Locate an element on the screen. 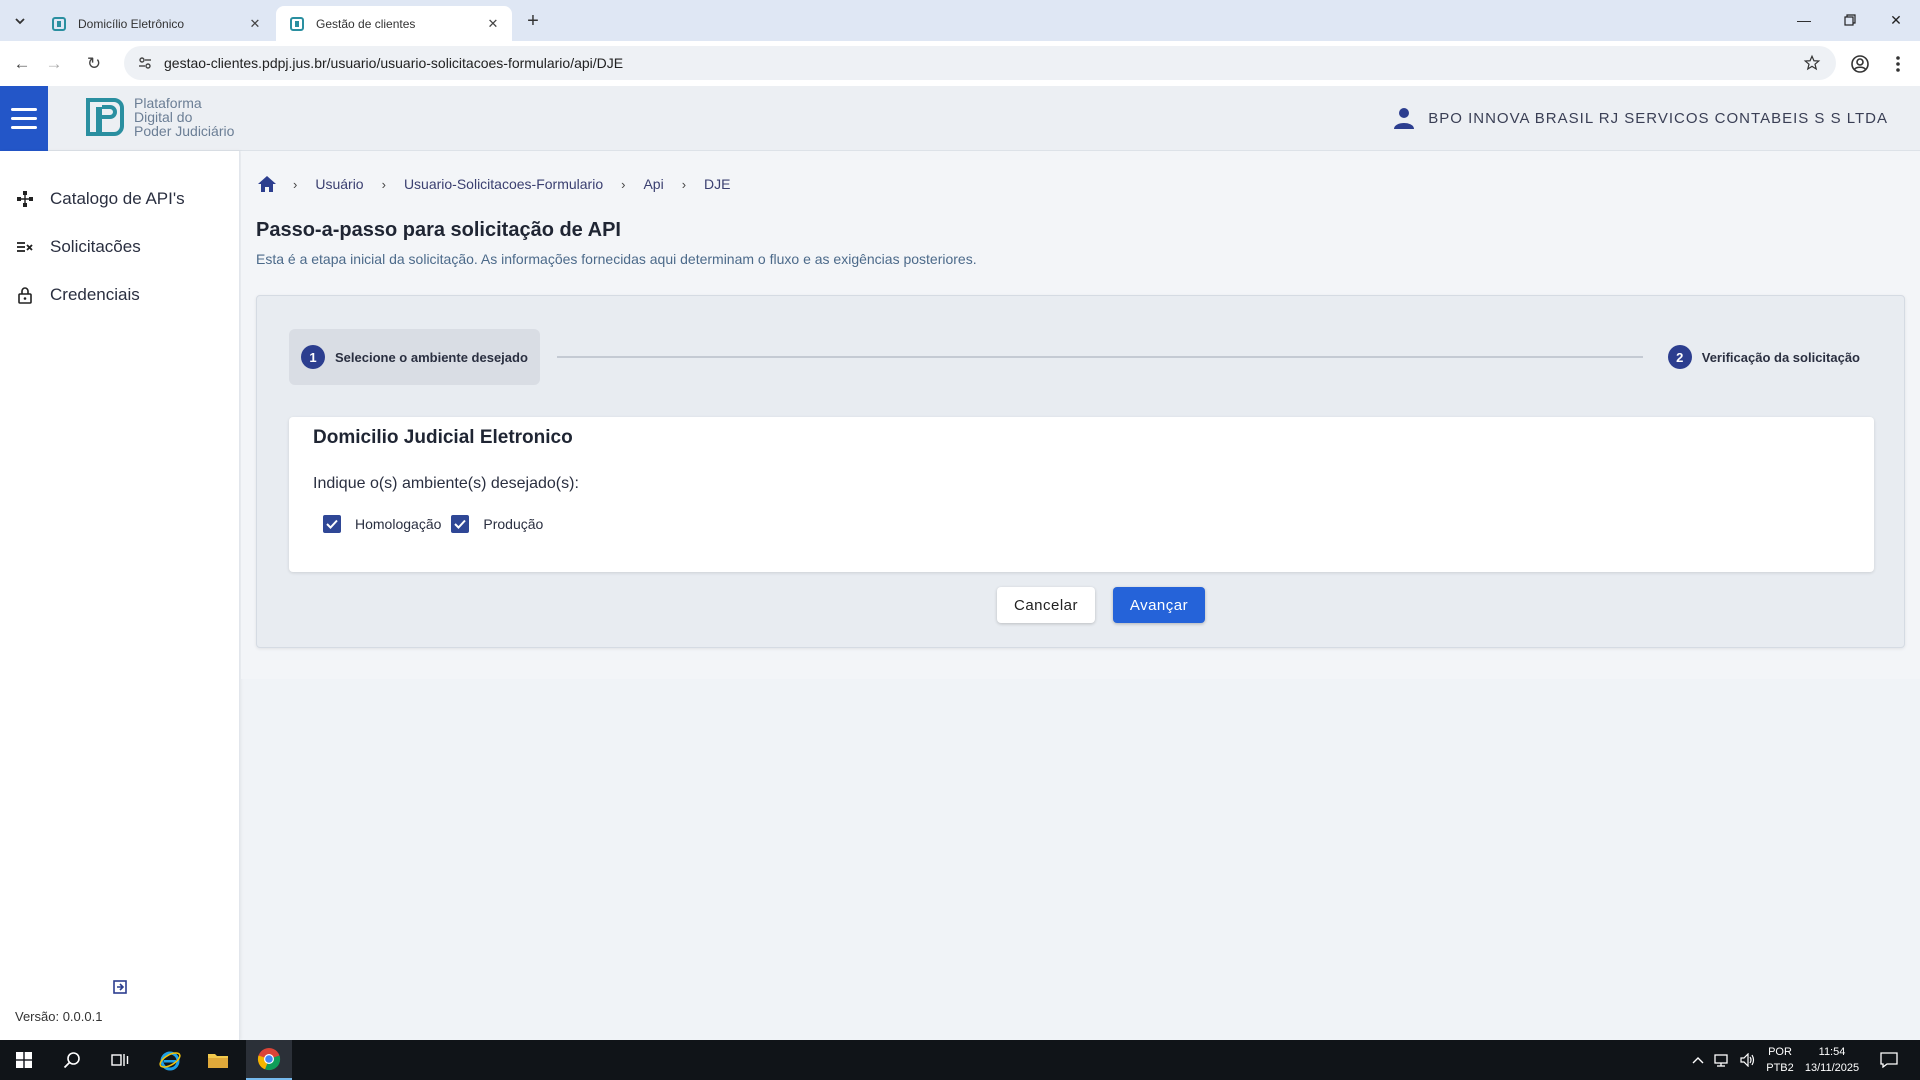 The height and width of the screenshot is (1080, 1920). speaker-icon is located at coordinates (1747, 1060).